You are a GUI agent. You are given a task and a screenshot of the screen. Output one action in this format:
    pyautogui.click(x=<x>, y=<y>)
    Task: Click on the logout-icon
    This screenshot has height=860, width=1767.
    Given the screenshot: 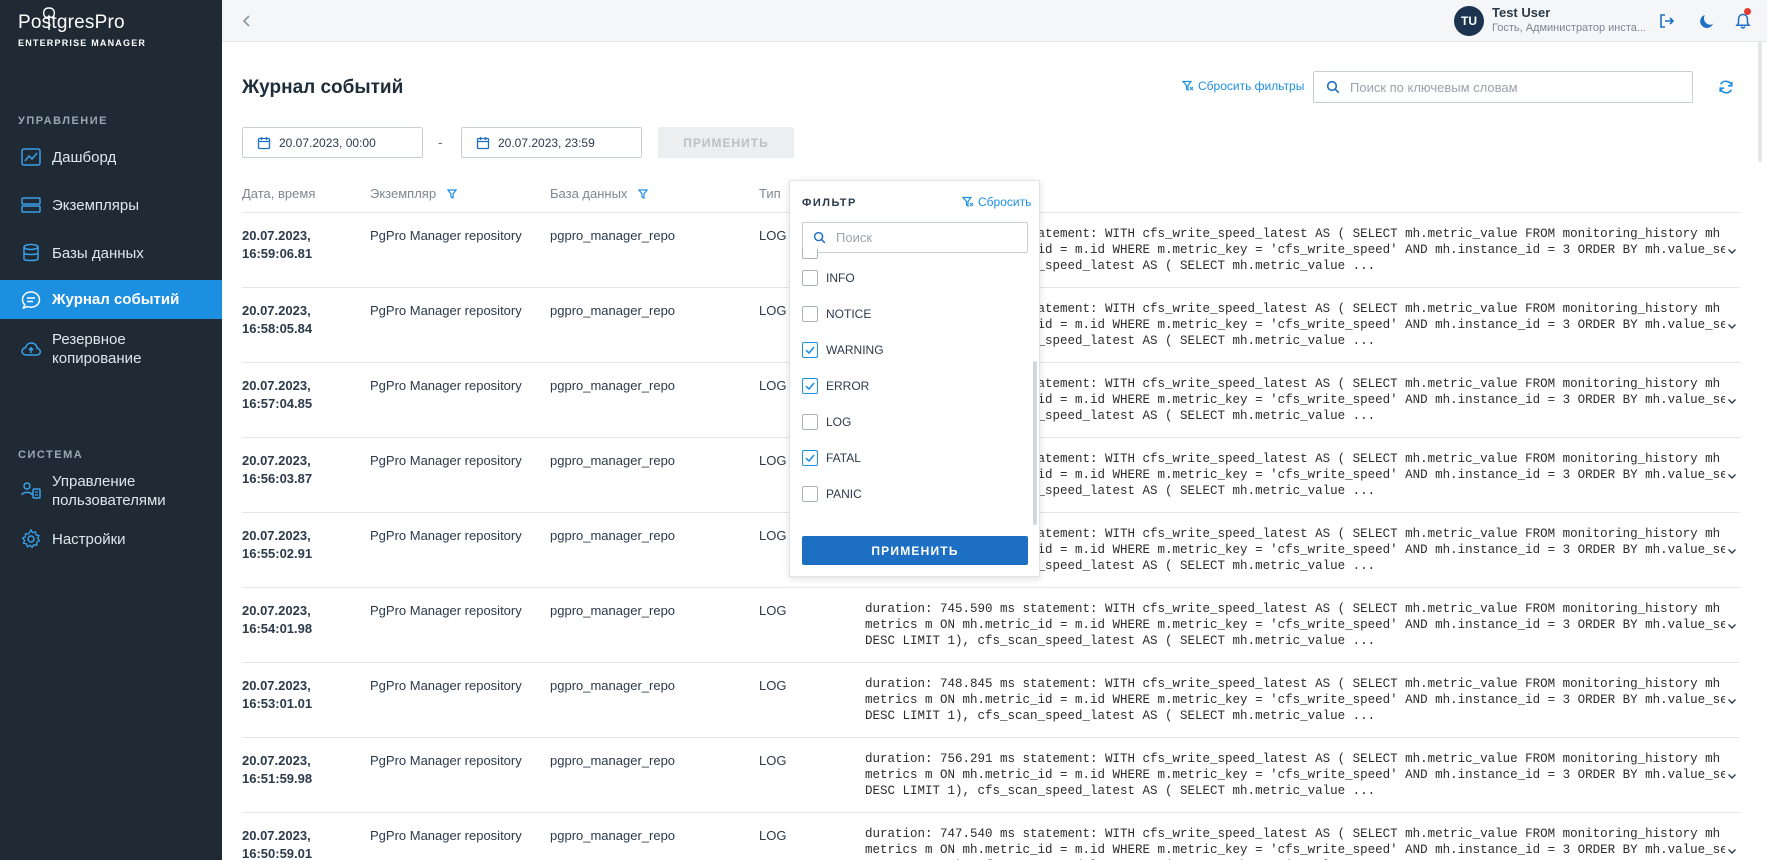 What is the action you would take?
    pyautogui.click(x=1667, y=21)
    